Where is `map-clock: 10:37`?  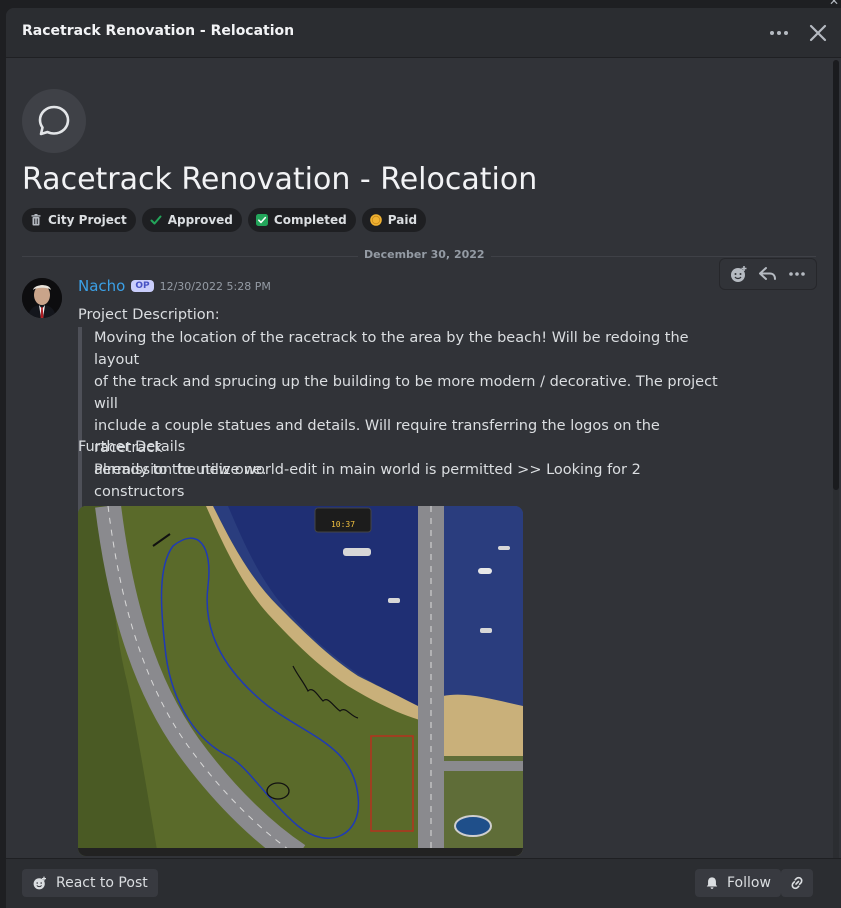 map-clock: 10:37 is located at coordinates (343, 524).